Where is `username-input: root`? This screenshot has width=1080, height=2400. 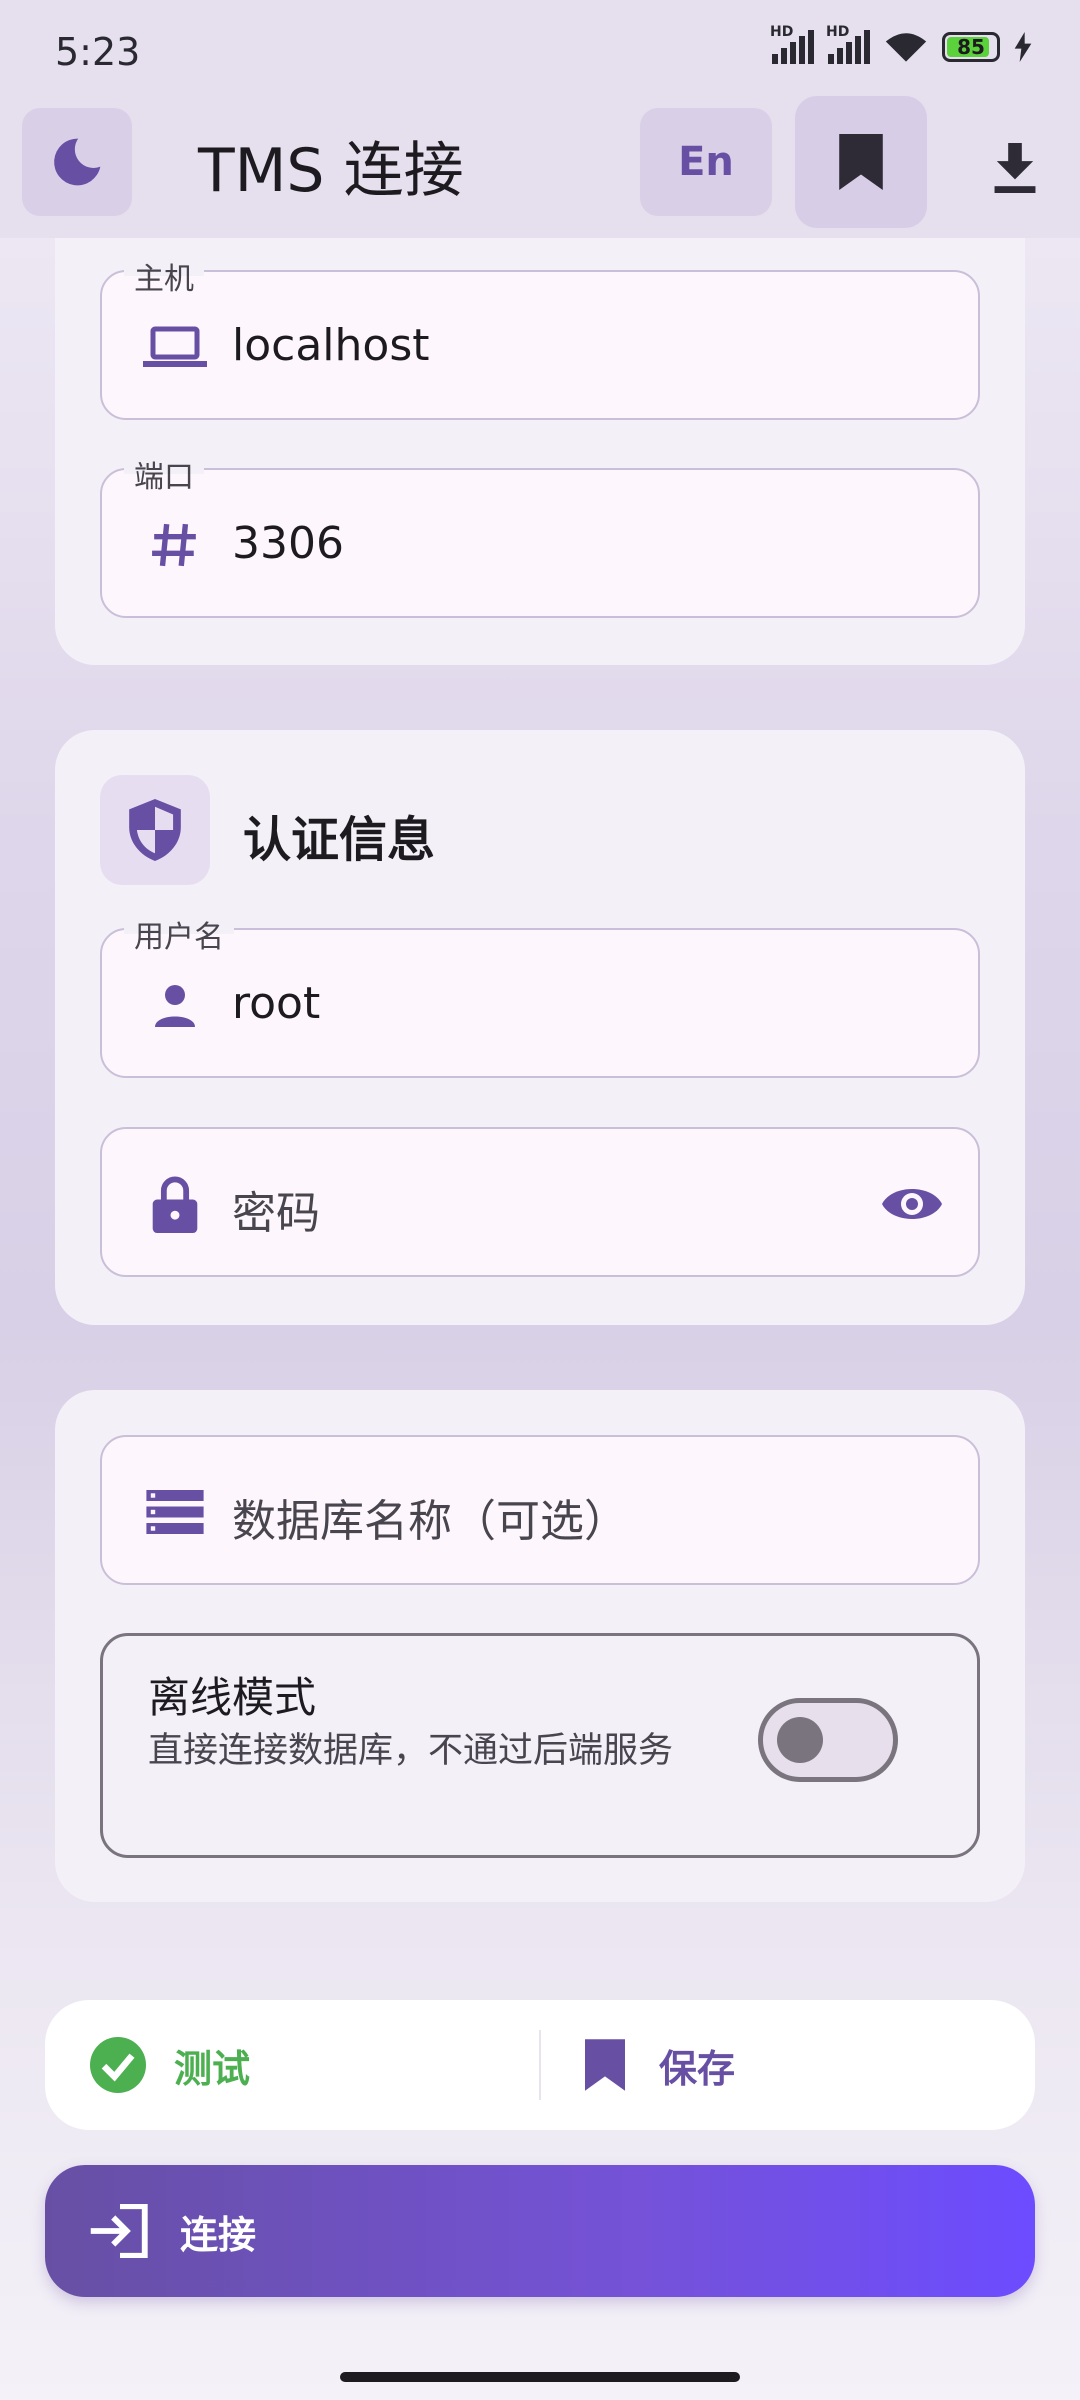
username-input: root is located at coordinates (276, 1003).